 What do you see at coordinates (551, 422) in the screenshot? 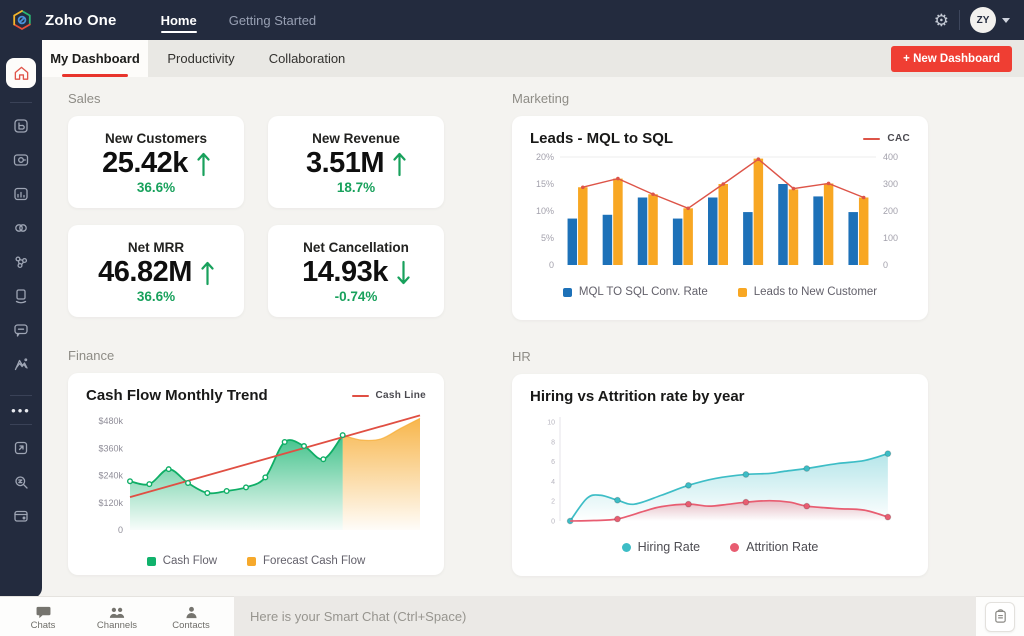
I see `svg-text: 10` at bounding box center [551, 422].